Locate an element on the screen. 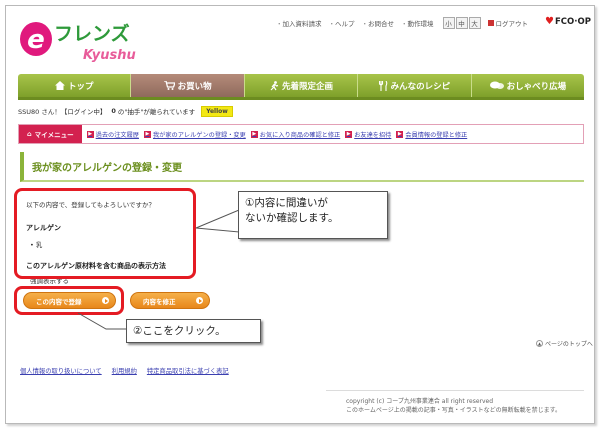  callout2-leader is located at coordinates (101, 321).